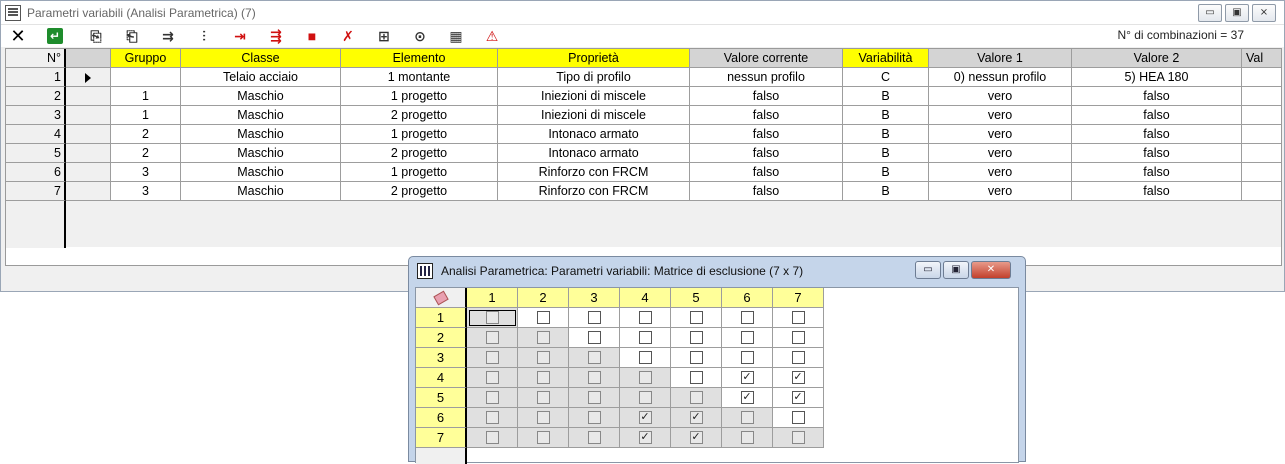 This screenshot has width=1285, height=464. Describe the element at coordinates (384, 36) in the screenshot. I see `matrix-icon: ⊞` at that location.